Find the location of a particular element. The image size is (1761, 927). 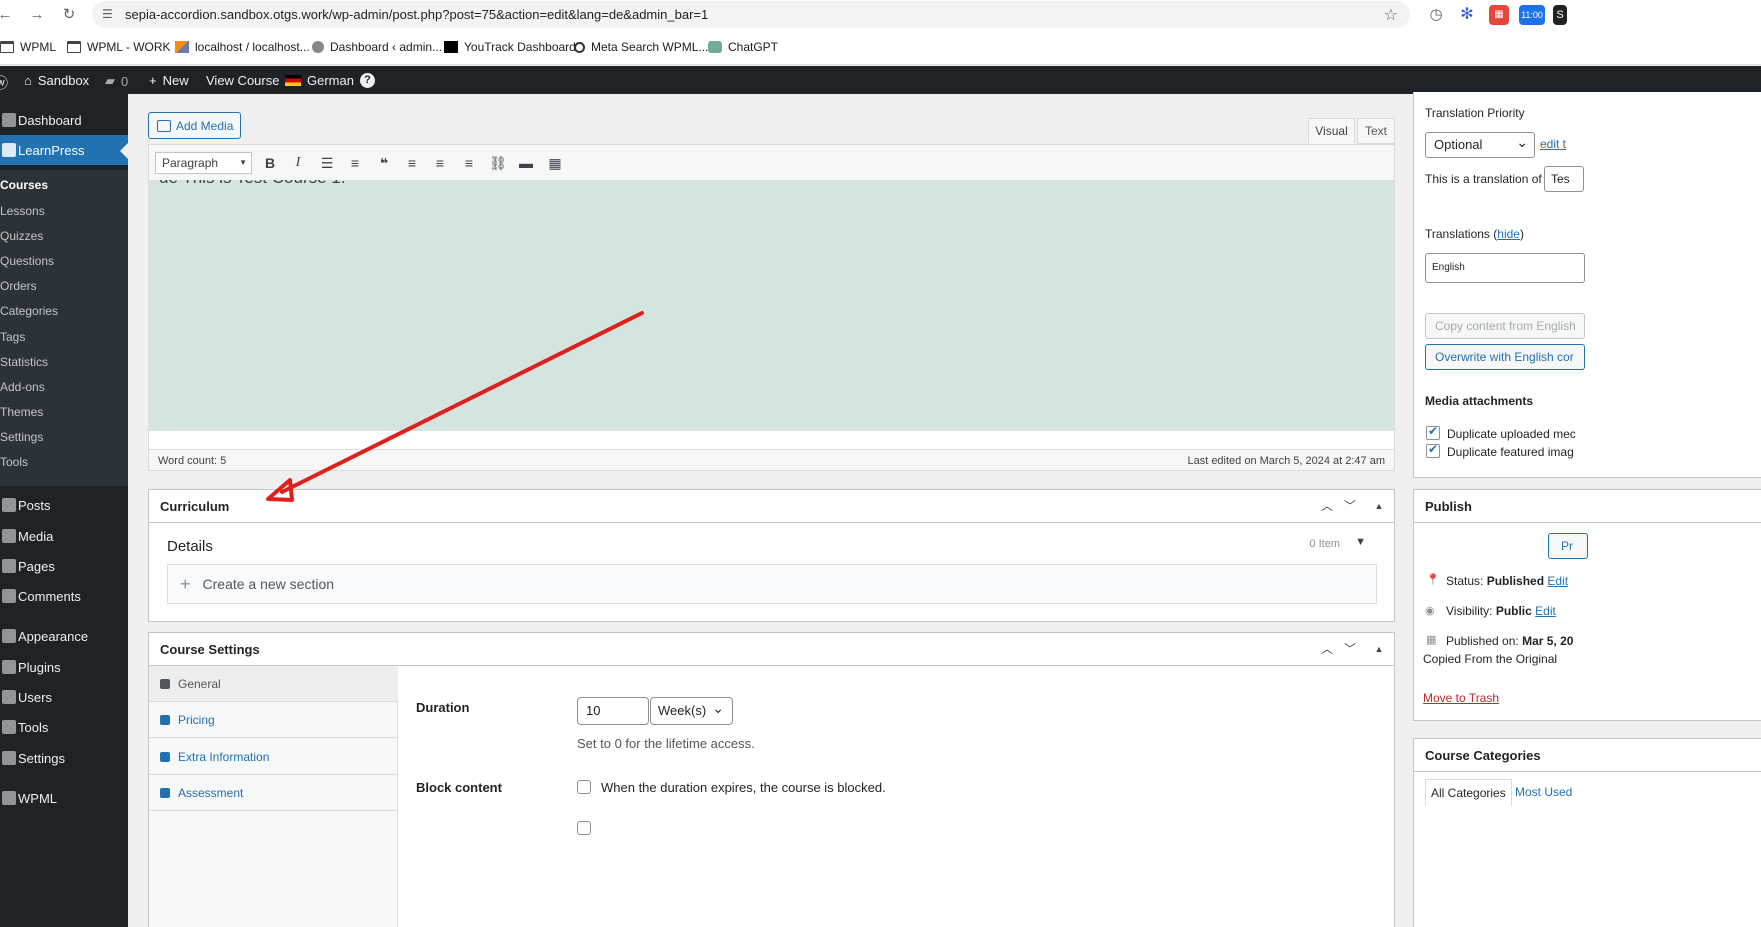

numbered-list-icon: ≡ is located at coordinates (355, 163).